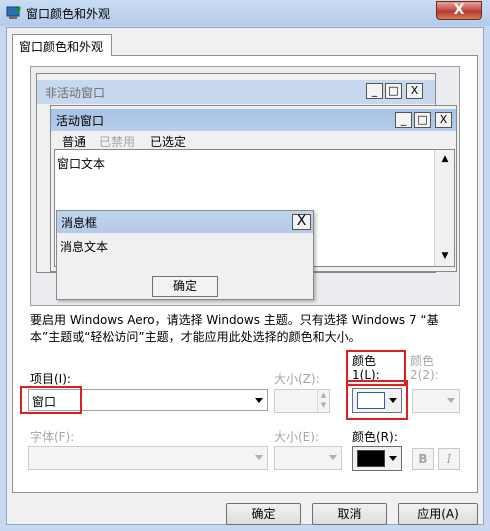 This screenshot has height=531, width=490. I want to click on size1-spinner: ▲ ▼, so click(302, 401).